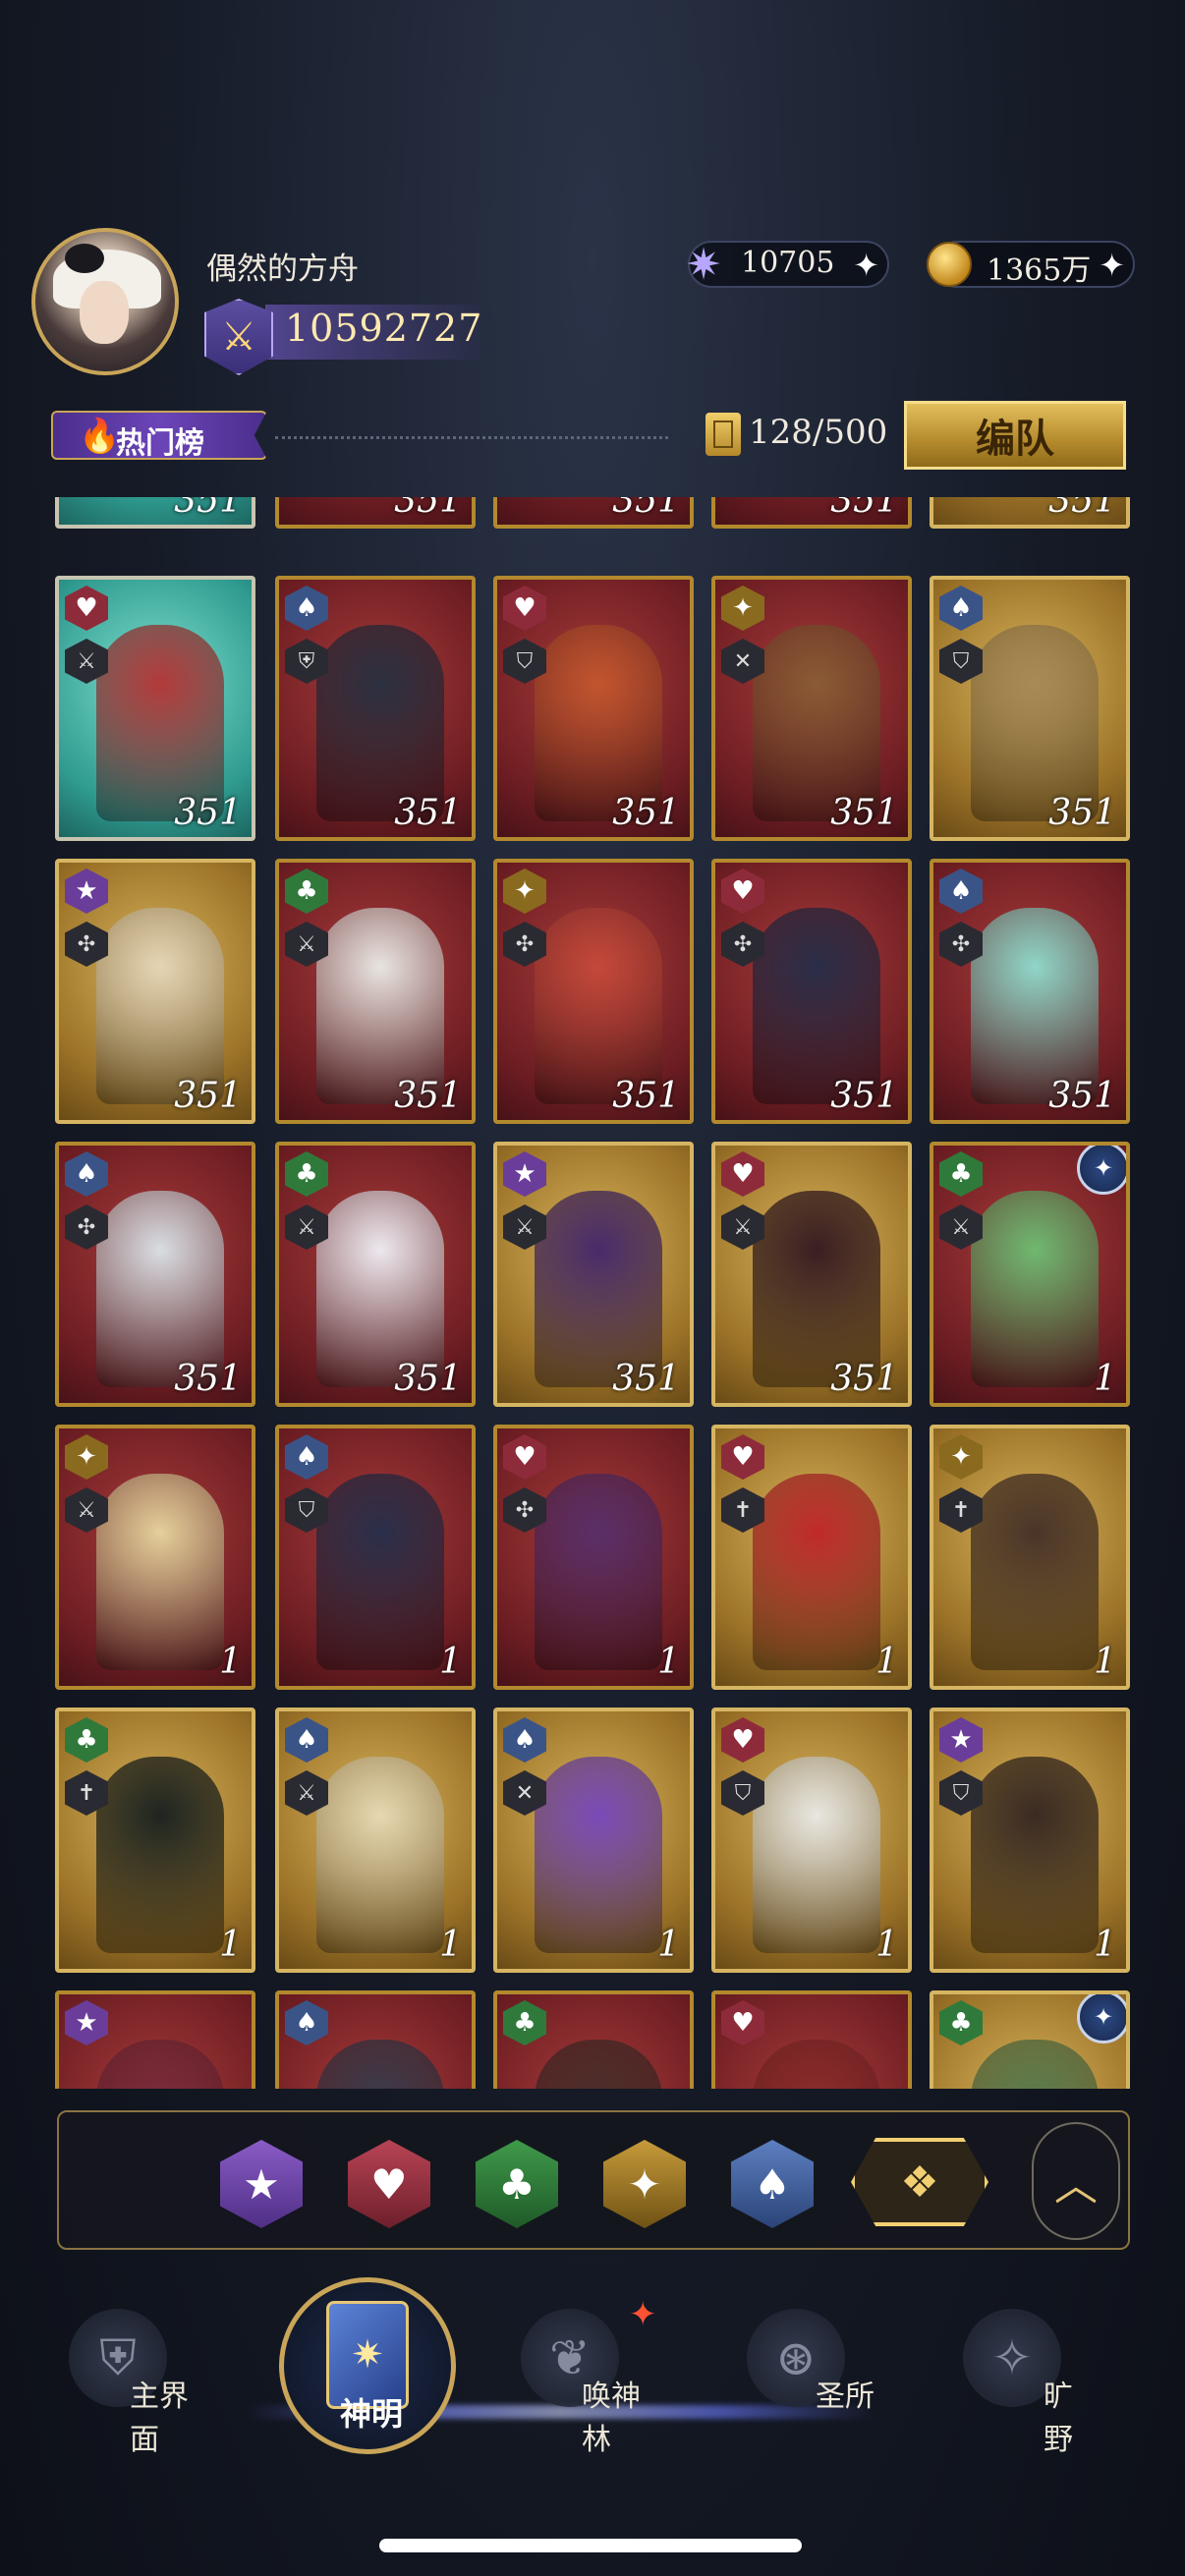 This screenshot has width=1185, height=2576. What do you see at coordinates (1030, 1840) in the screenshot?
I see `god-card: ★ ⛉ 1` at bounding box center [1030, 1840].